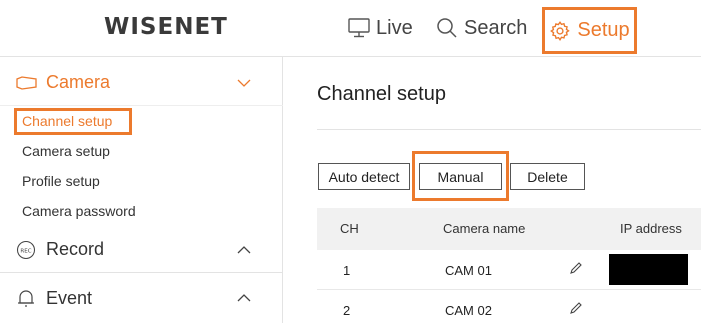 This screenshot has width=701, height=323. Describe the element at coordinates (66, 151) in the screenshot. I see `sidebar-item-camera-setup: Camera setup` at that location.